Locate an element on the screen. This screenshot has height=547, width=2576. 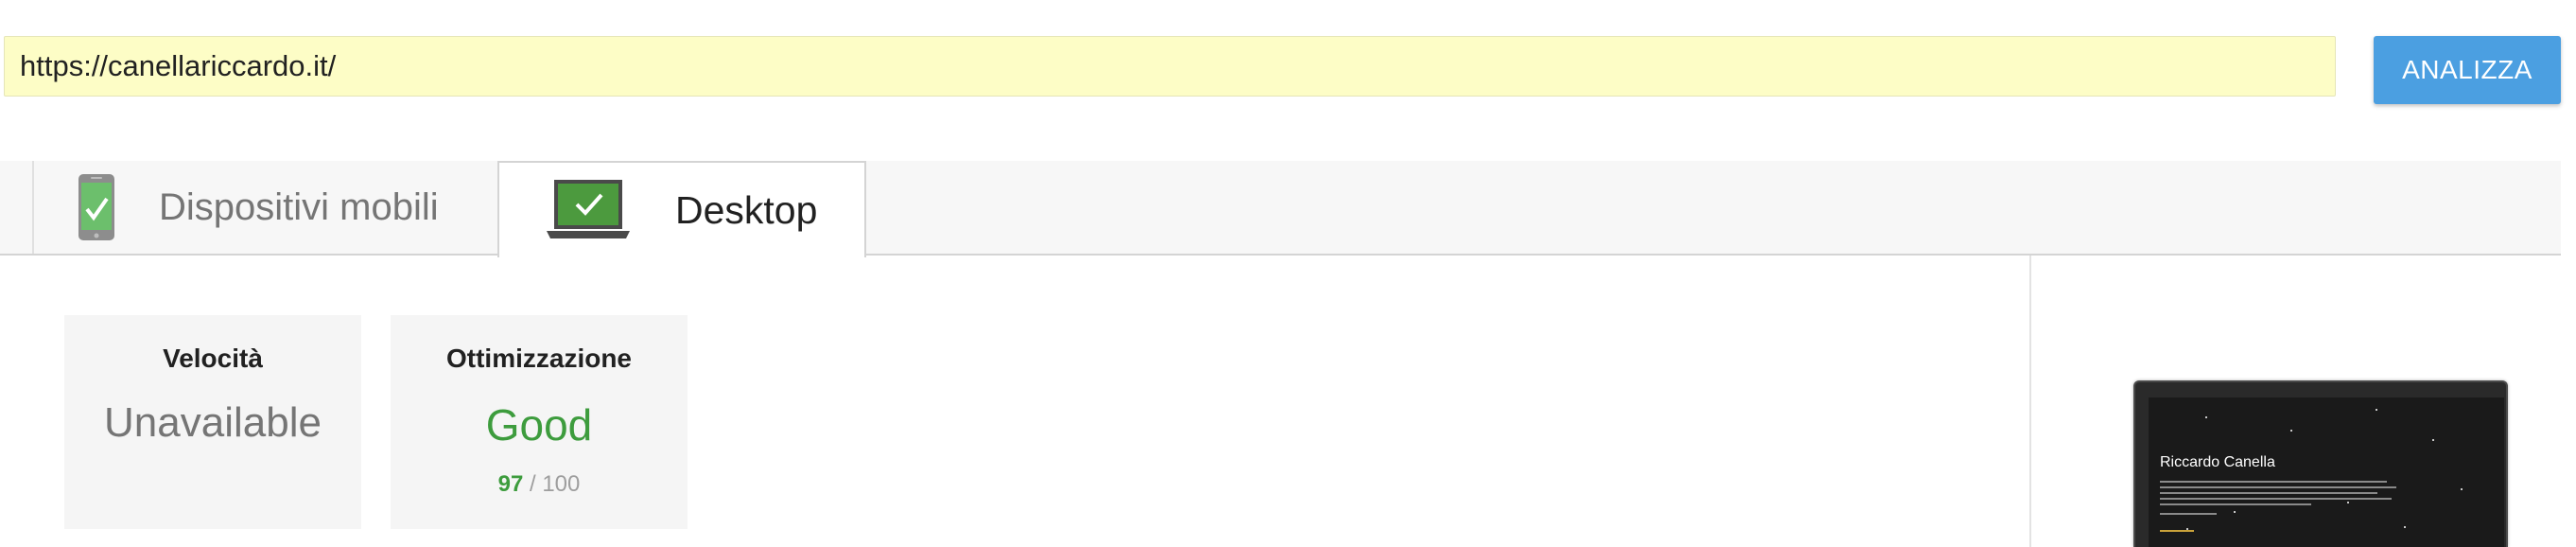
speed-value: Unavailable is located at coordinates (213, 423).